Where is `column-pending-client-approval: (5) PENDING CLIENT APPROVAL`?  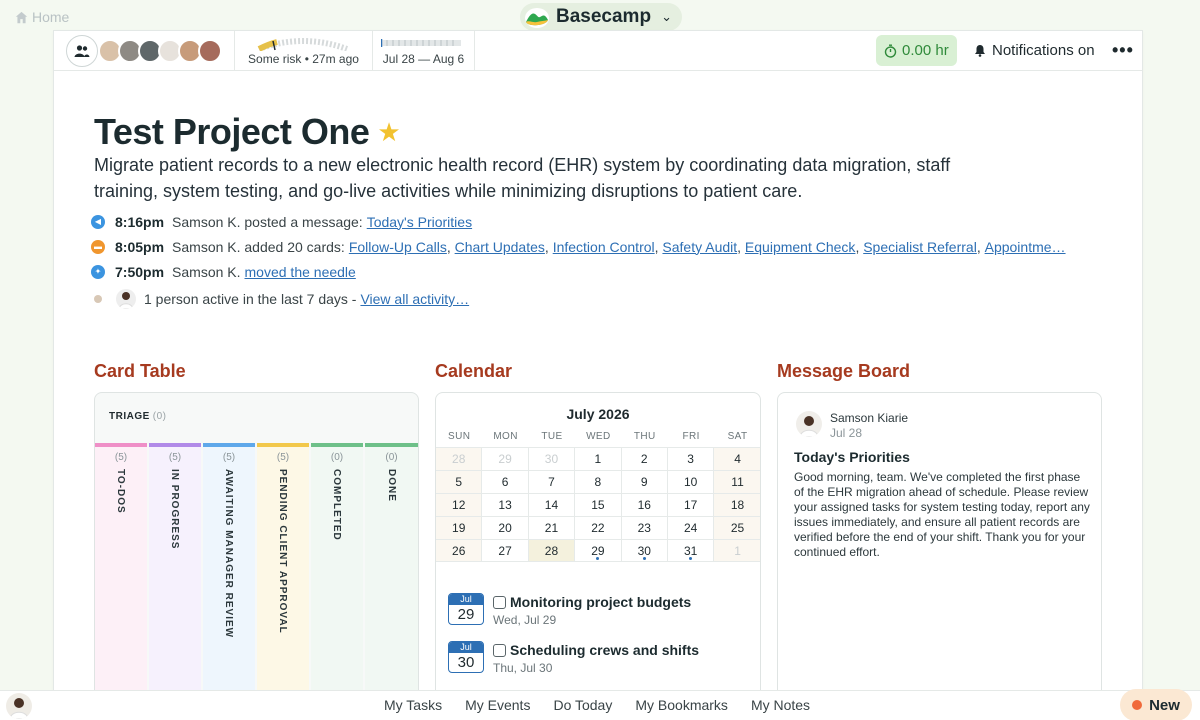 column-pending-client-approval: (5) PENDING CLIENT APPROVAL is located at coordinates (283, 567).